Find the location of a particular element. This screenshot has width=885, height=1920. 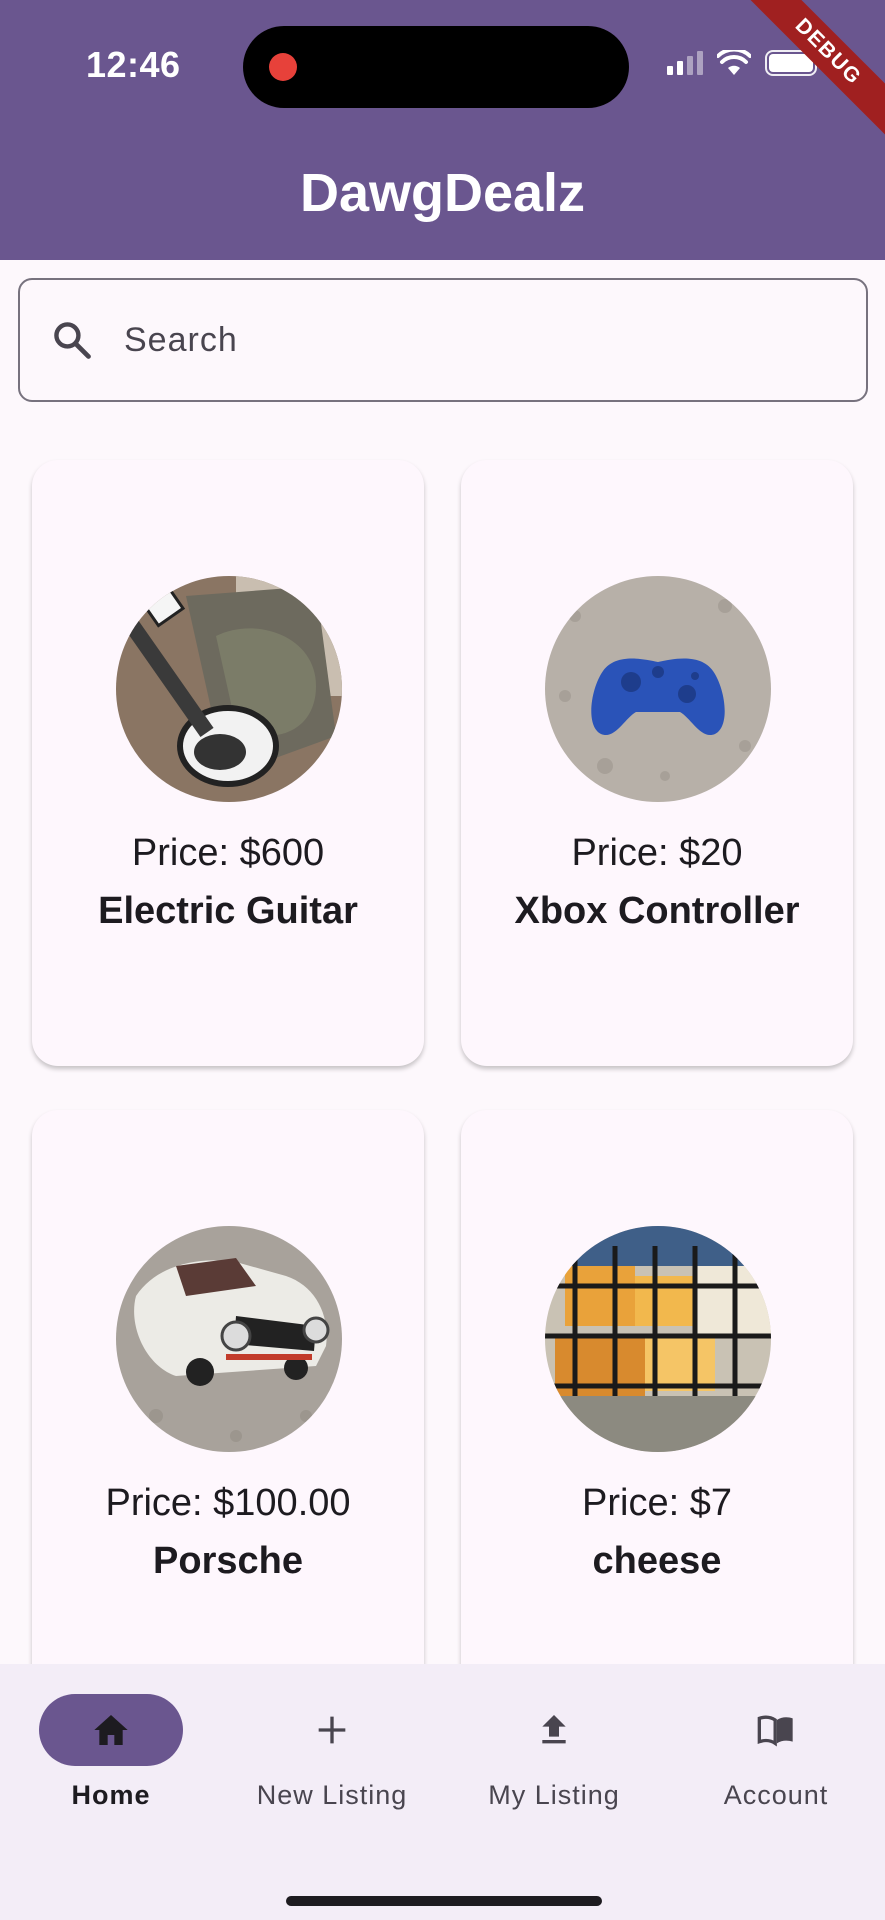

nav-label: My Listing is located at coordinates (554, 1795).